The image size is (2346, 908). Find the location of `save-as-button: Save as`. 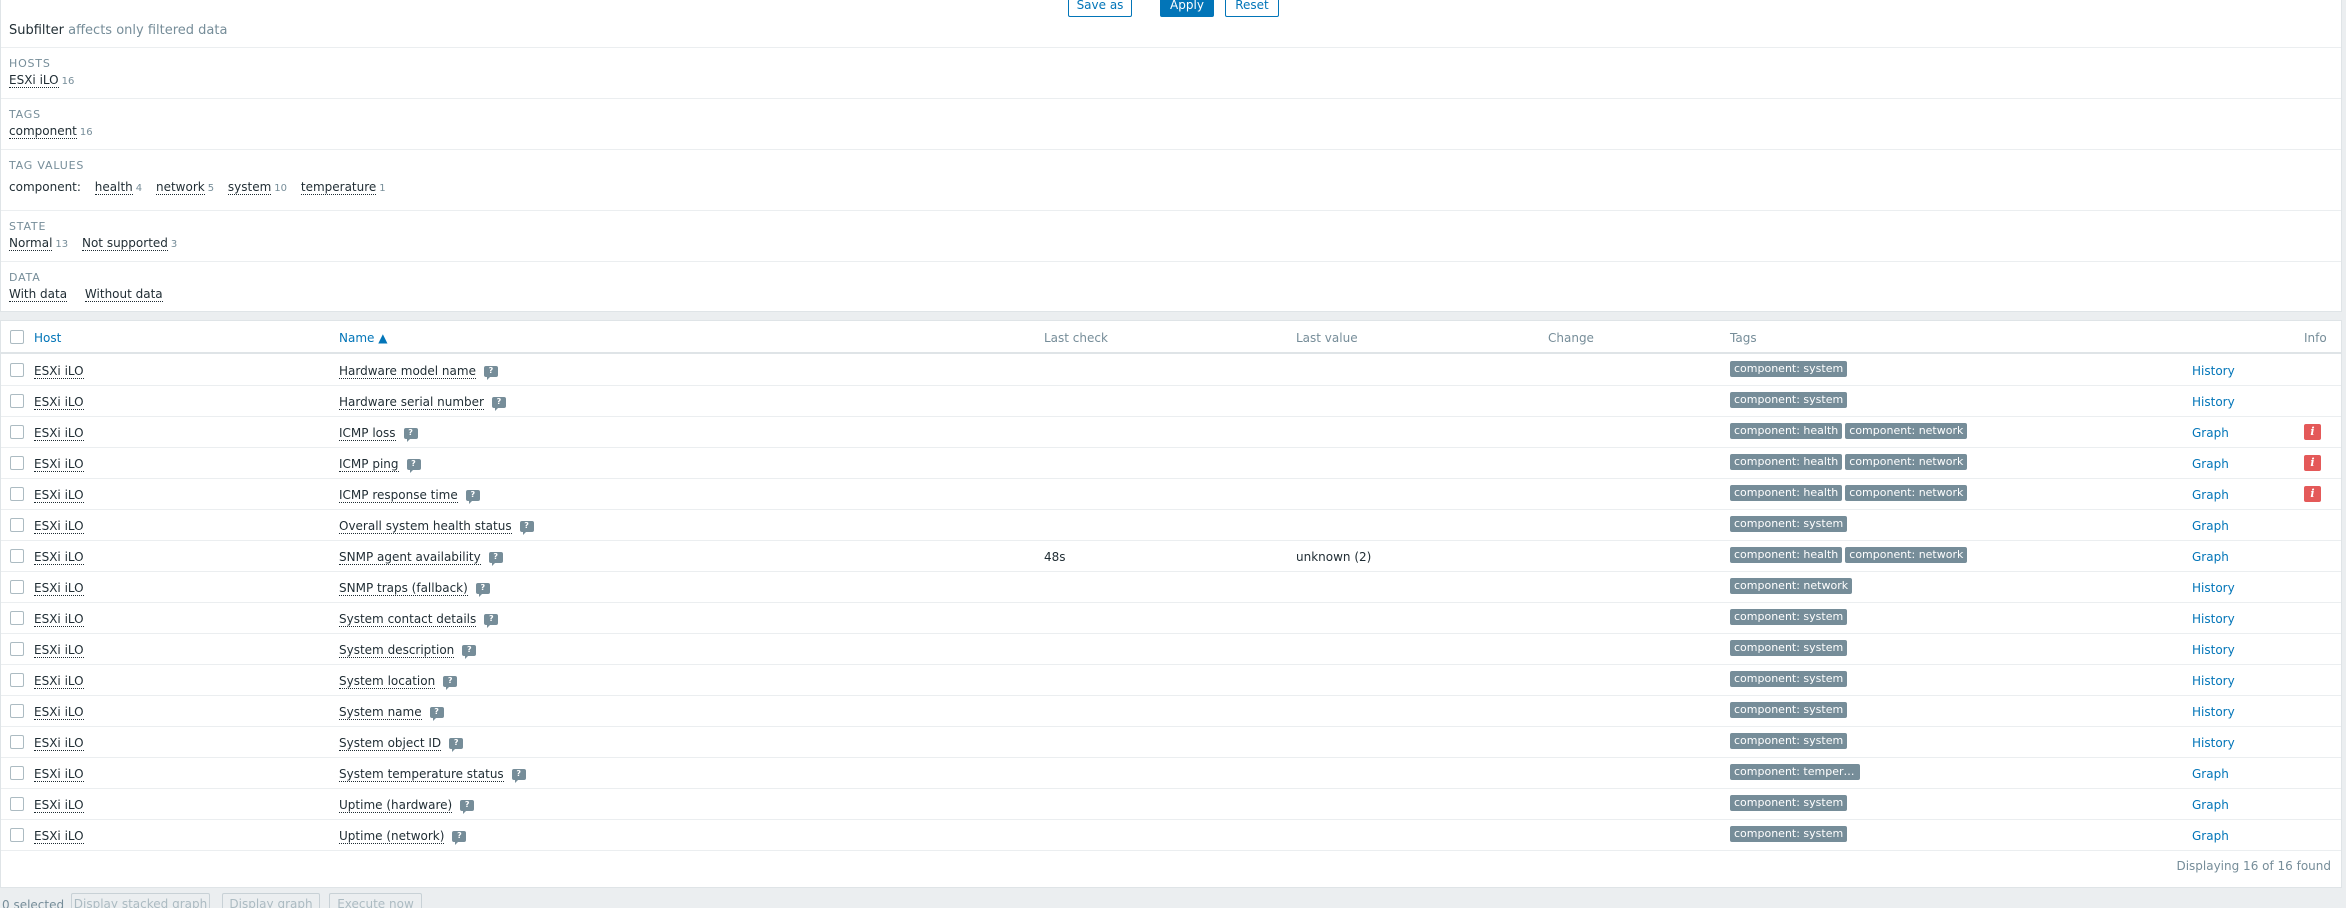

save-as-button: Save as is located at coordinates (1100, 8).